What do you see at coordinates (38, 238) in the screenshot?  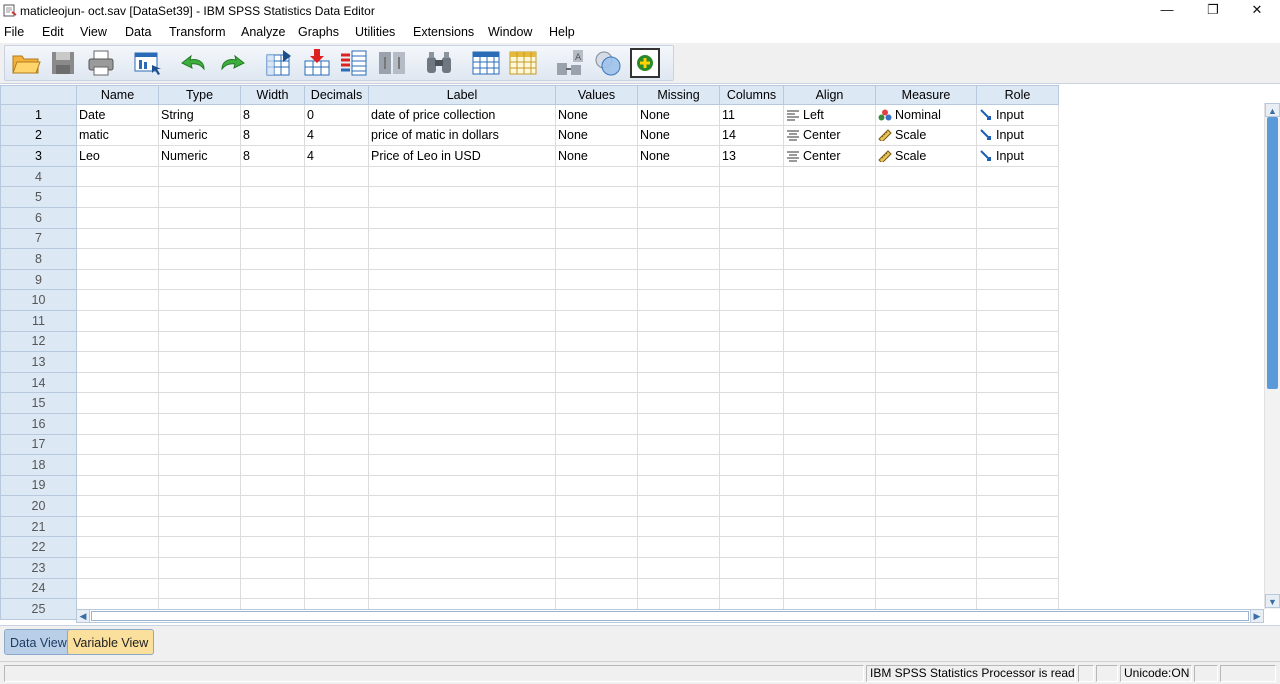 I see `row-number: 7` at bounding box center [38, 238].